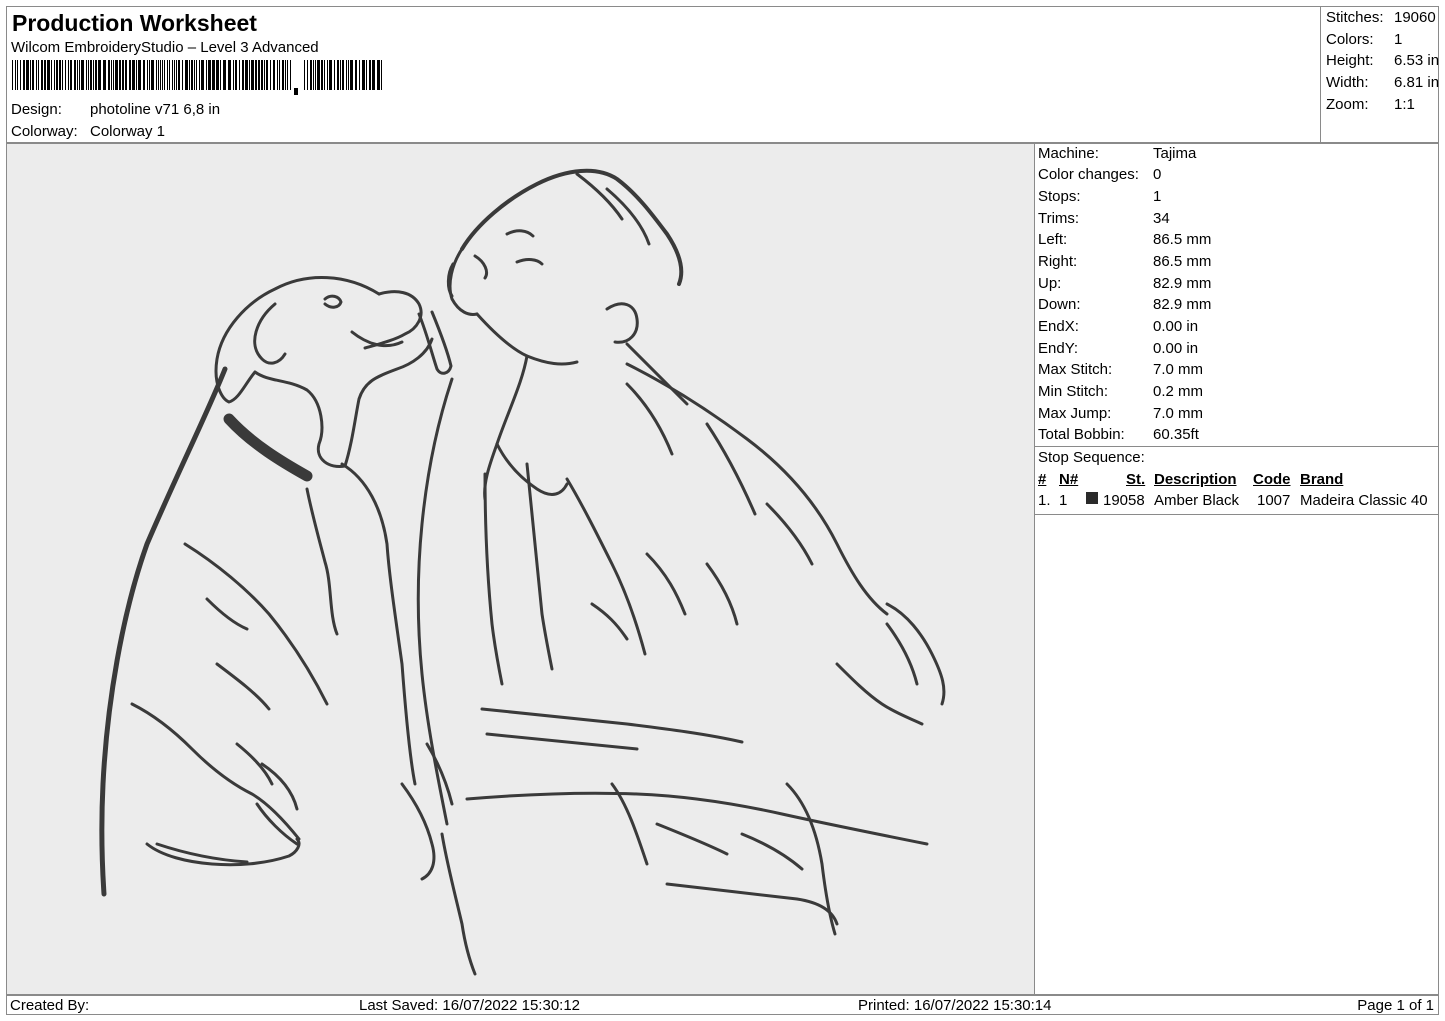  What do you see at coordinates (1197, 500) in the screenshot?
I see `seq-row-description: Amber Black` at bounding box center [1197, 500].